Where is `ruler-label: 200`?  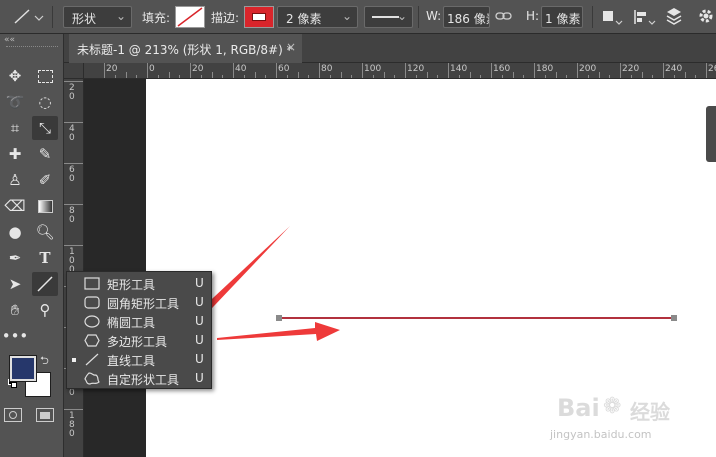
ruler-label: 200 is located at coordinates (588, 69).